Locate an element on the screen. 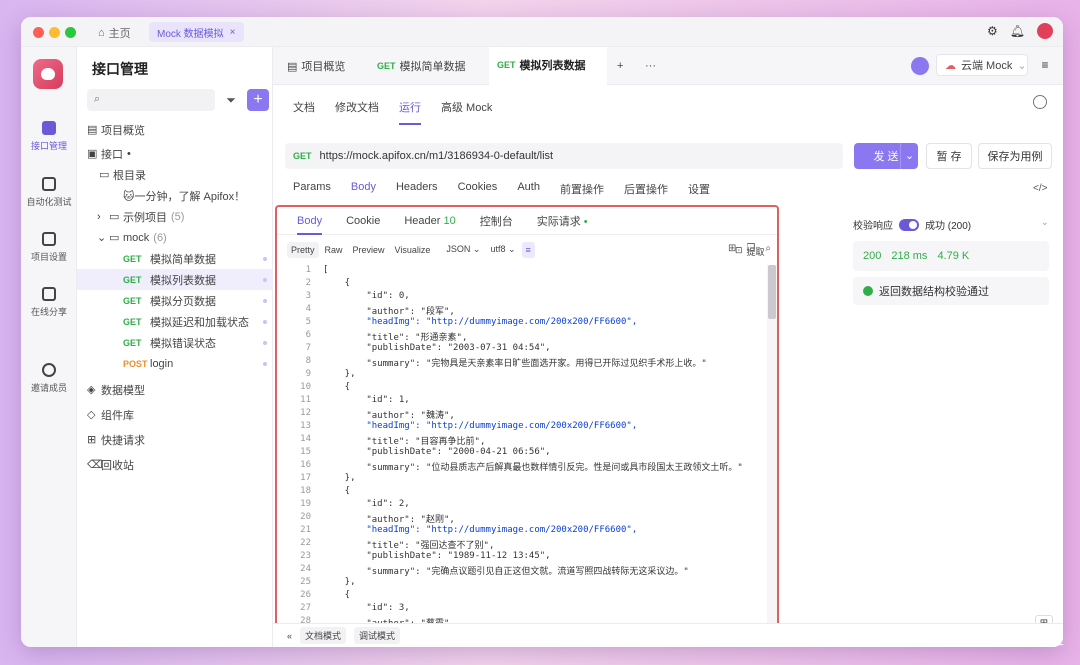 The width and height of the screenshot is (1080, 665). nav-online-share: 在线分享 is located at coordinates (49, 302).